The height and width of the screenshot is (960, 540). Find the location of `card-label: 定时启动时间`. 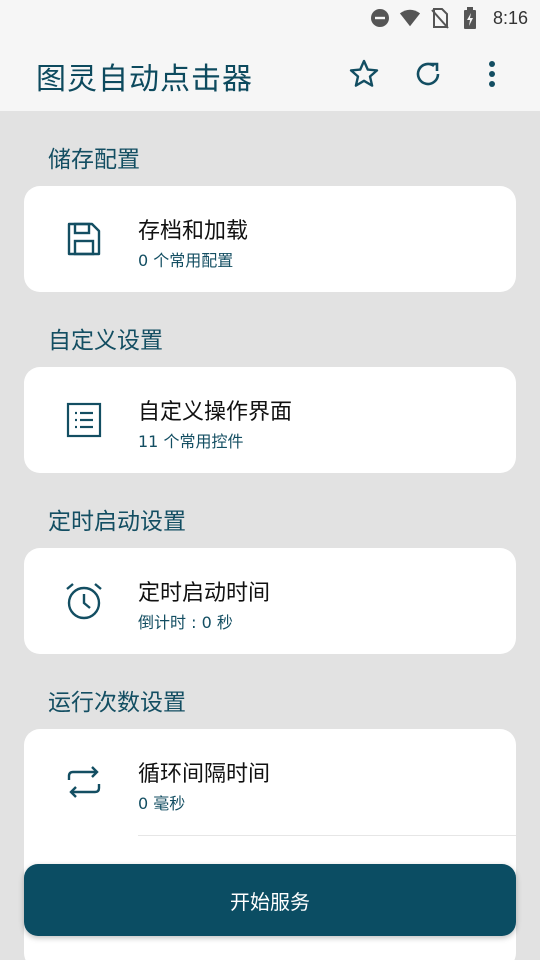

card-label: 定时启动时间 is located at coordinates (204, 593).